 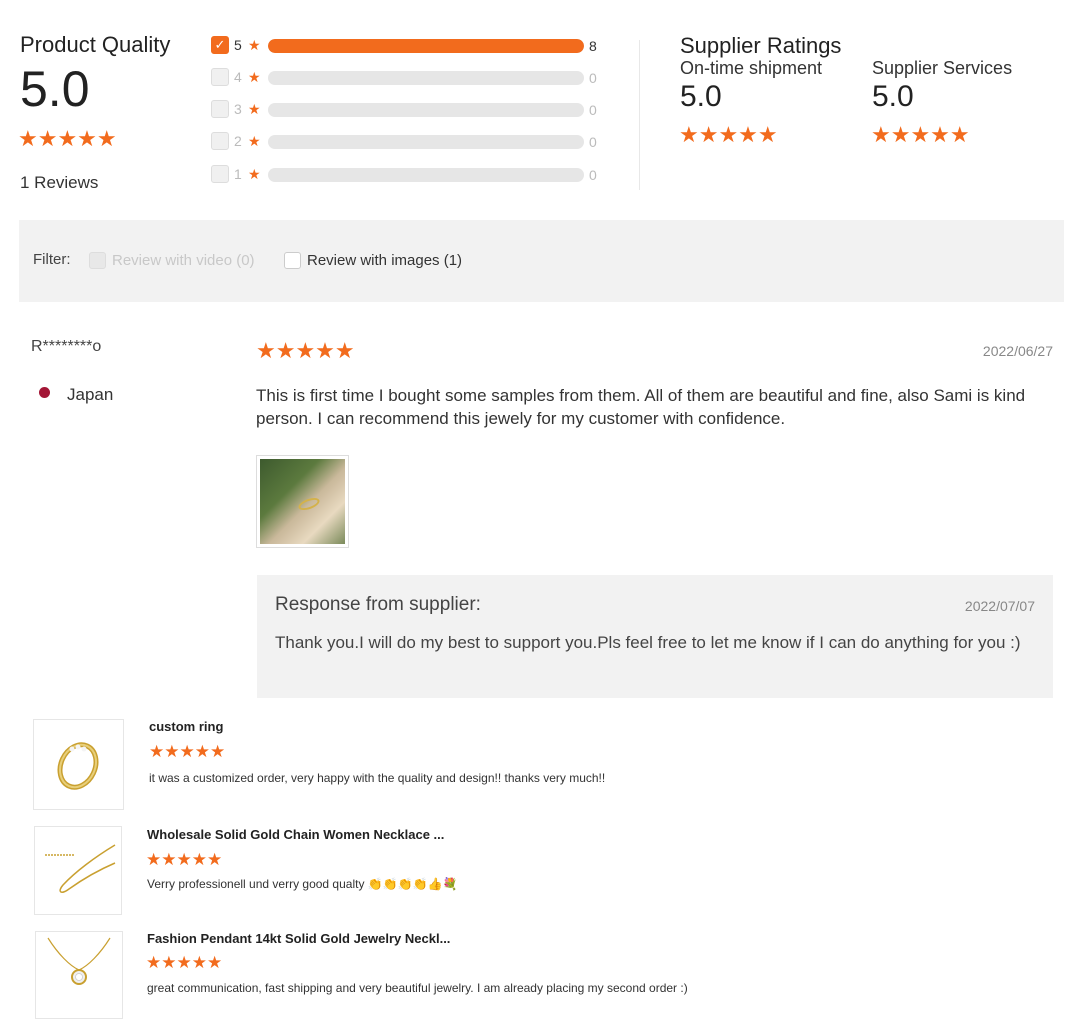 I want to click on rating-row-5: ✓ 5 ★, so click(x=238, y=45).